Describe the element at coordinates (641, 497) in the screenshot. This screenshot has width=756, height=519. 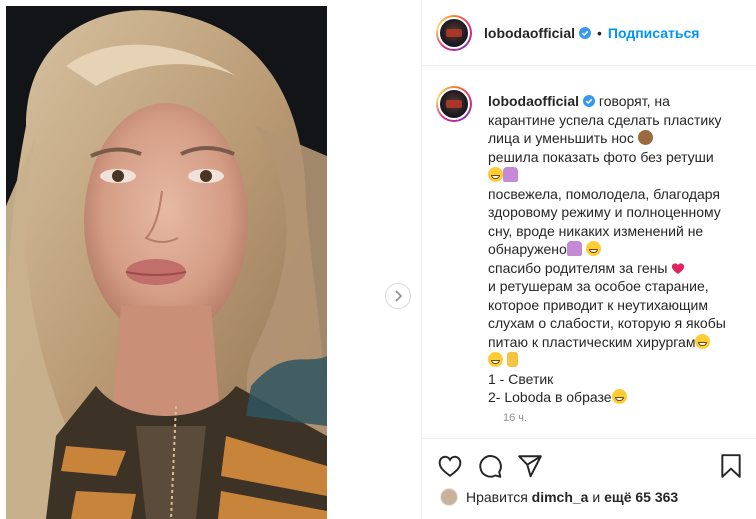
I see `likes-count: ещё 65 363` at that location.